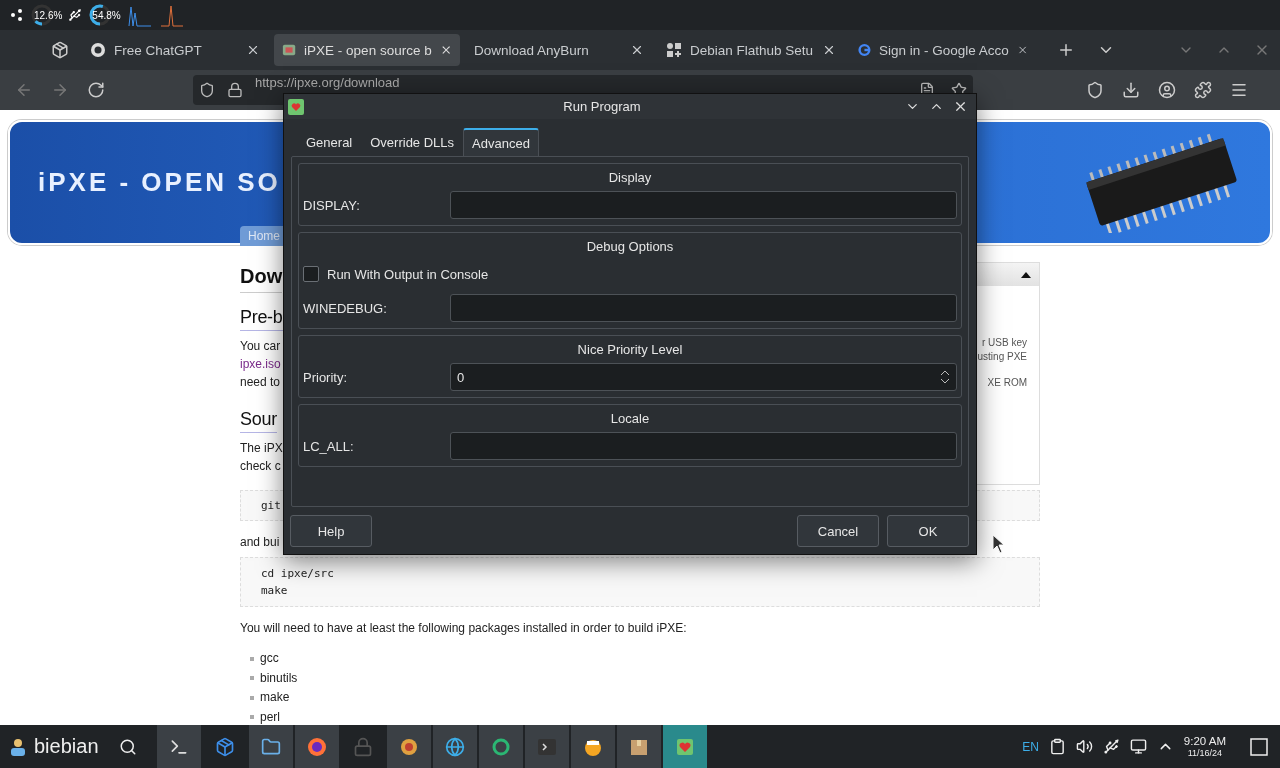 The image size is (1280, 768). I want to click on paragraph-text: You car, so click(260, 346).